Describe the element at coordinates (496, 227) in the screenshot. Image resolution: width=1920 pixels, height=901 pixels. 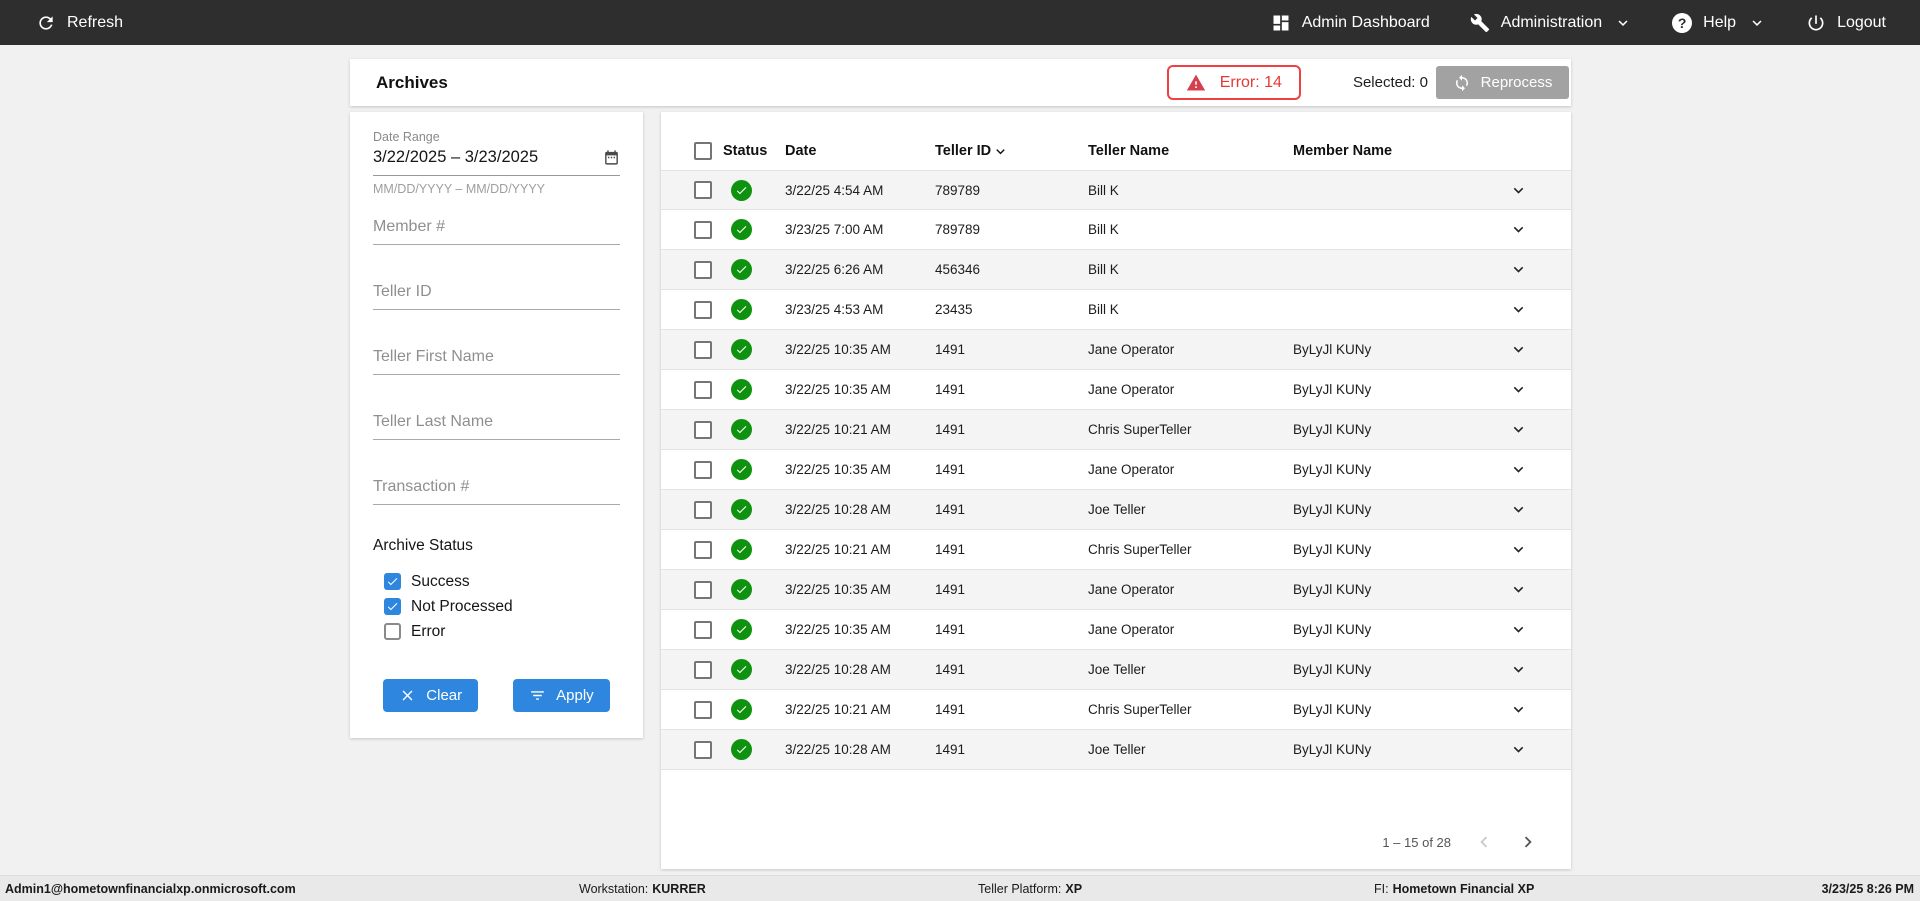
I see `member-number-input` at that location.